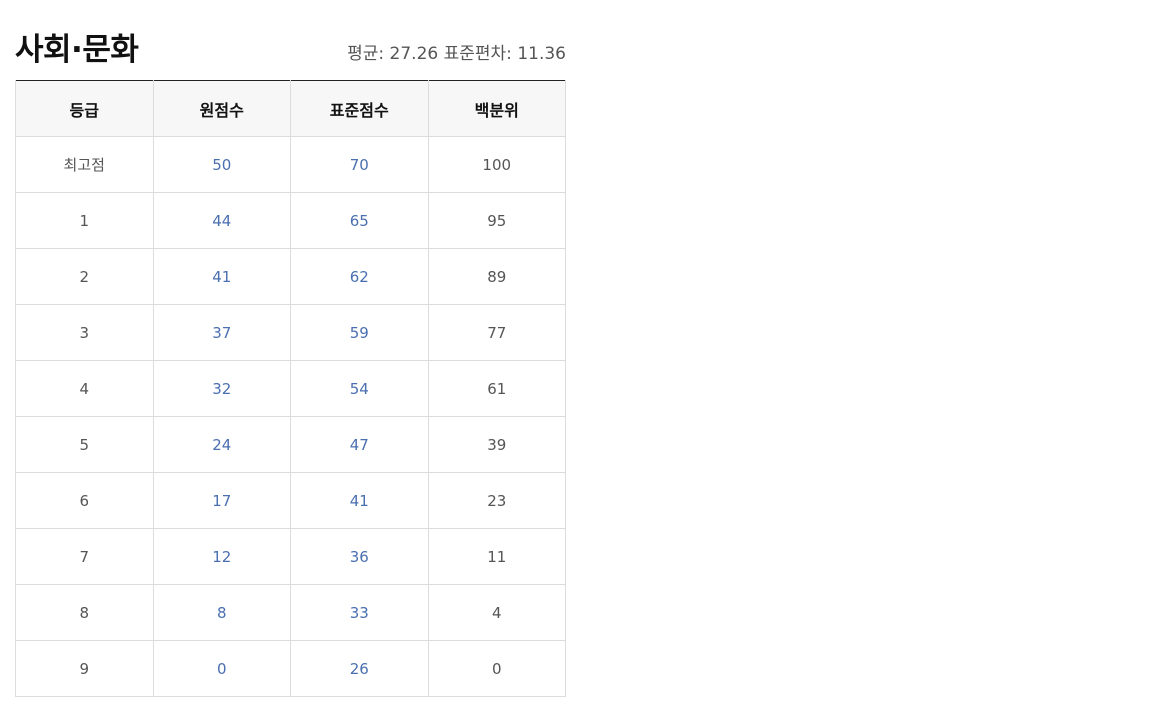 This screenshot has width=1149, height=716. I want to click on cell-raw-score: 0, so click(221, 668).